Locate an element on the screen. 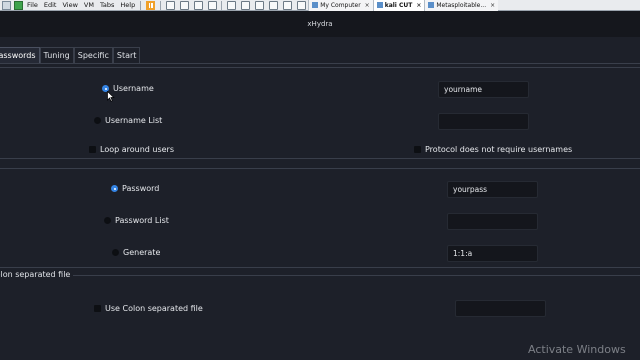 This screenshot has height=360, width=640. vm-tab-my-computer: My Computer × is located at coordinates (340, 5).